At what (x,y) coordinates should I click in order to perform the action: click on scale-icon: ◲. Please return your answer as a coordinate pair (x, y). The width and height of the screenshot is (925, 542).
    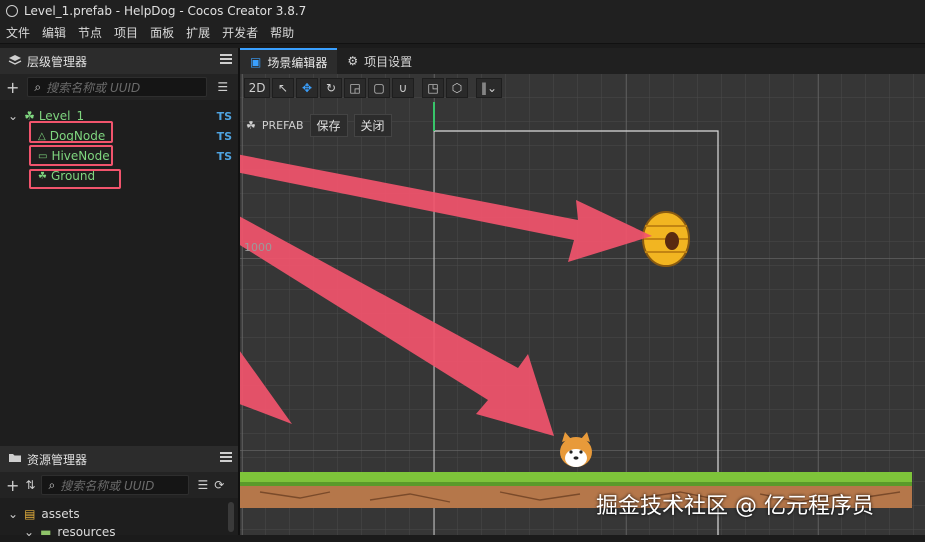
    Looking at the image, I should click on (355, 88).